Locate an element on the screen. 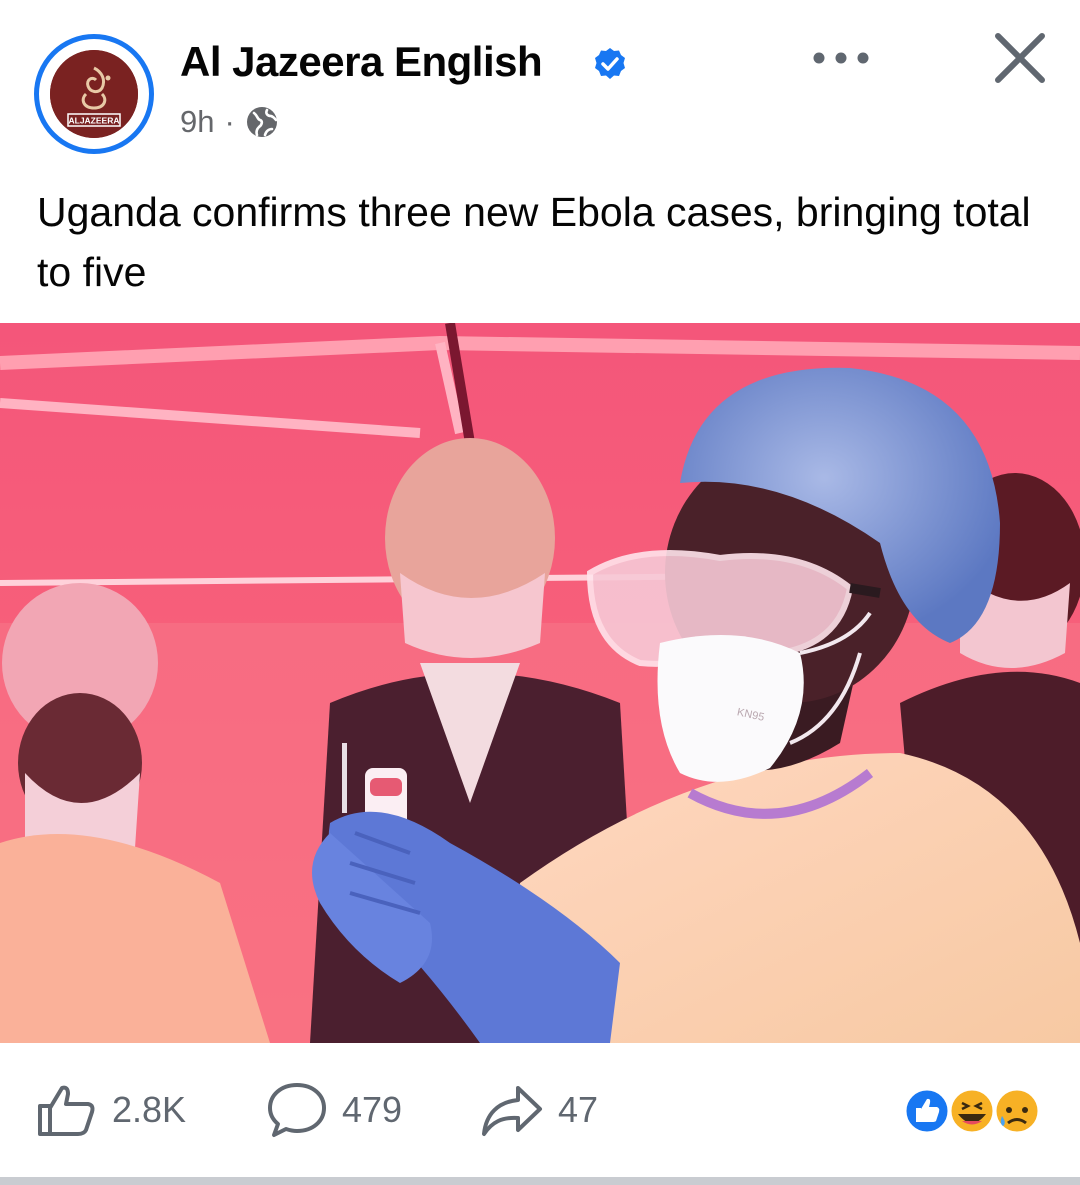 Image resolution: width=1080 pixels, height=1185 pixels. comment-bubble-icon is located at coordinates (297, 1110).